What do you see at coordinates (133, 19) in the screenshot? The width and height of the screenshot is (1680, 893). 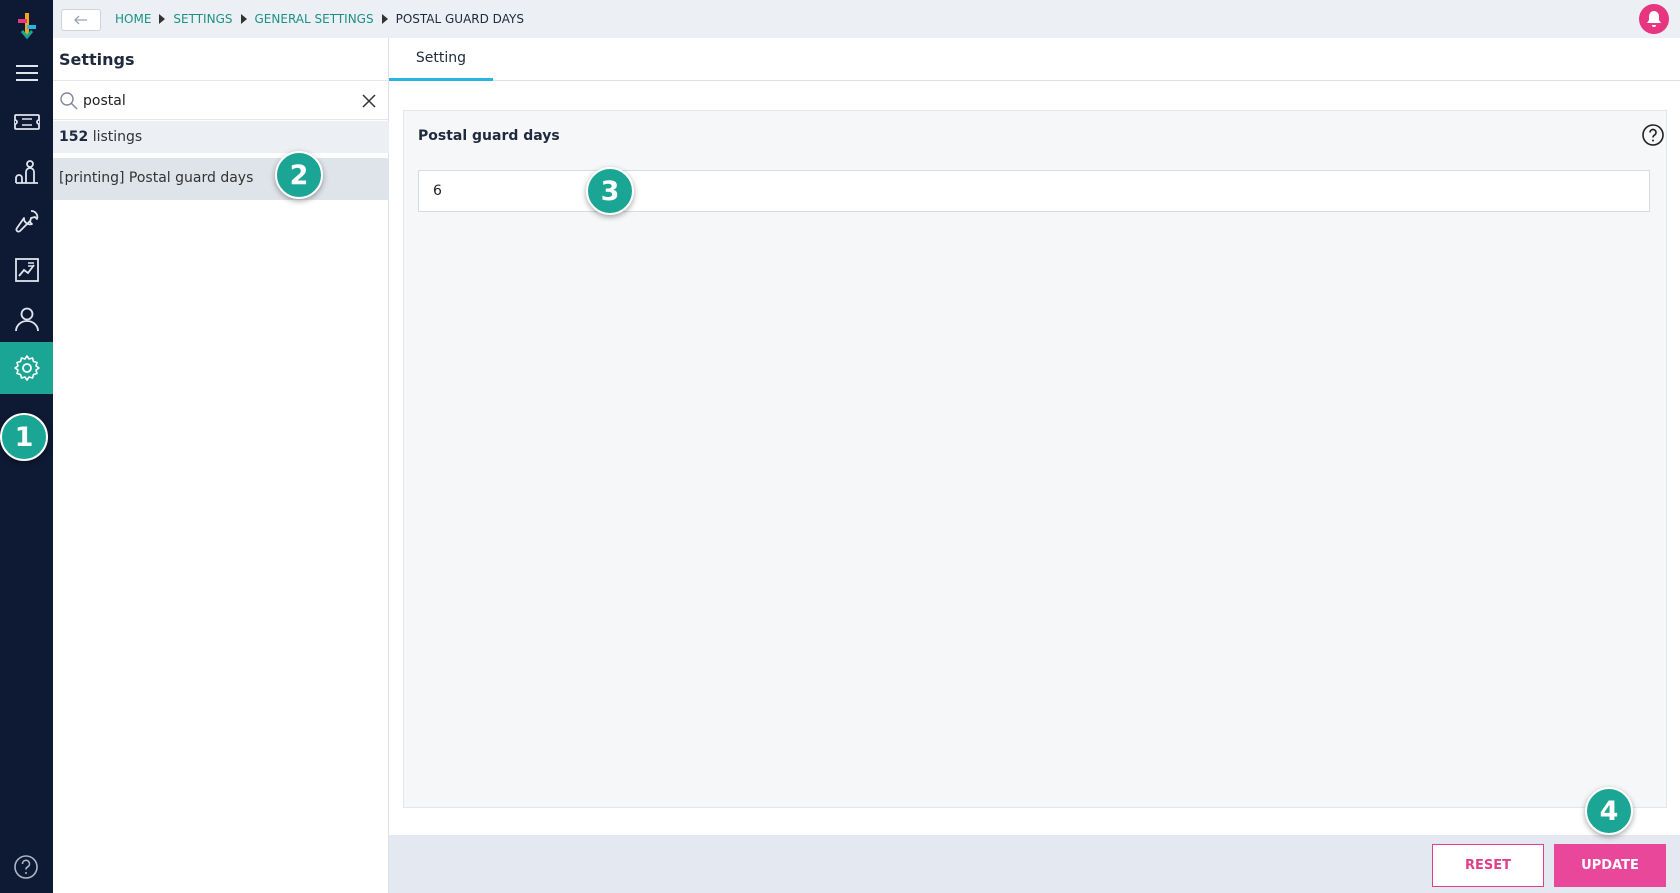 I see `breadcrumb-home: HOME` at bounding box center [133, 19].